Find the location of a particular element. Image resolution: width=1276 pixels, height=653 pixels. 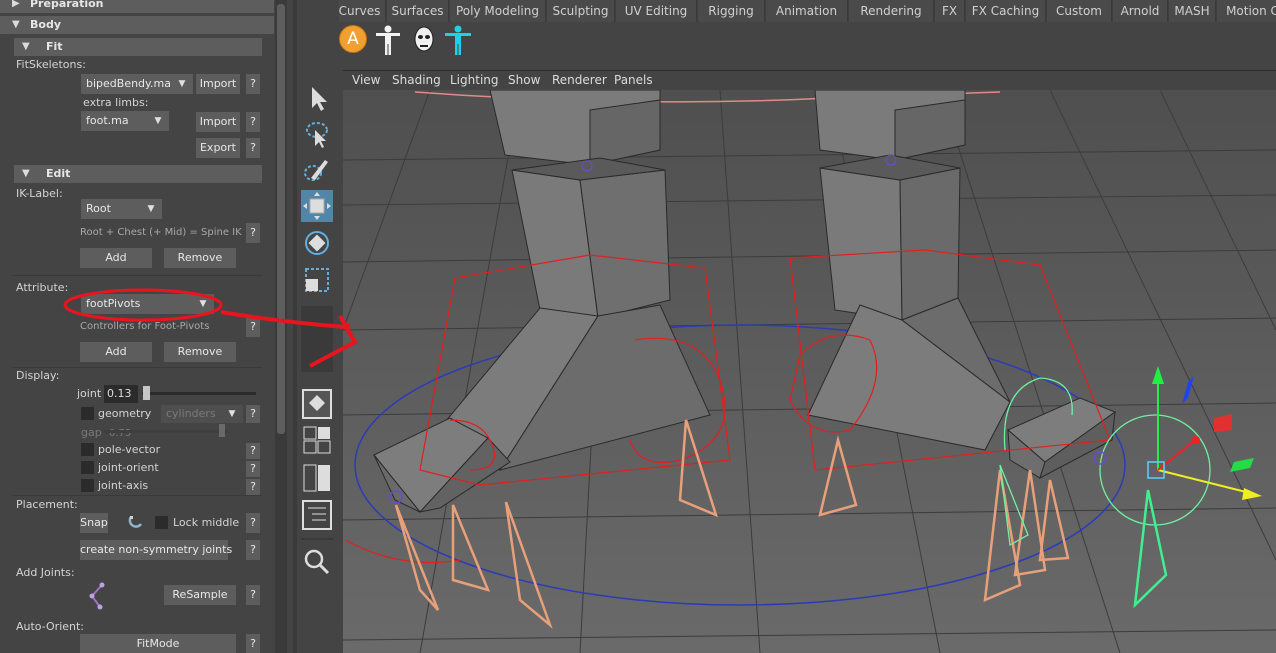

joint-orient-checkbox is located at coordinates (87, 467).